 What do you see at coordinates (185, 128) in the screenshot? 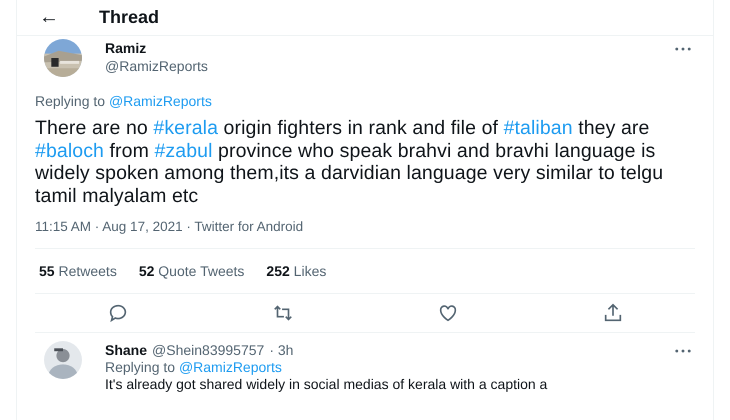
I see `hashtag-link: #kerala` at bounding box center [185, 128].